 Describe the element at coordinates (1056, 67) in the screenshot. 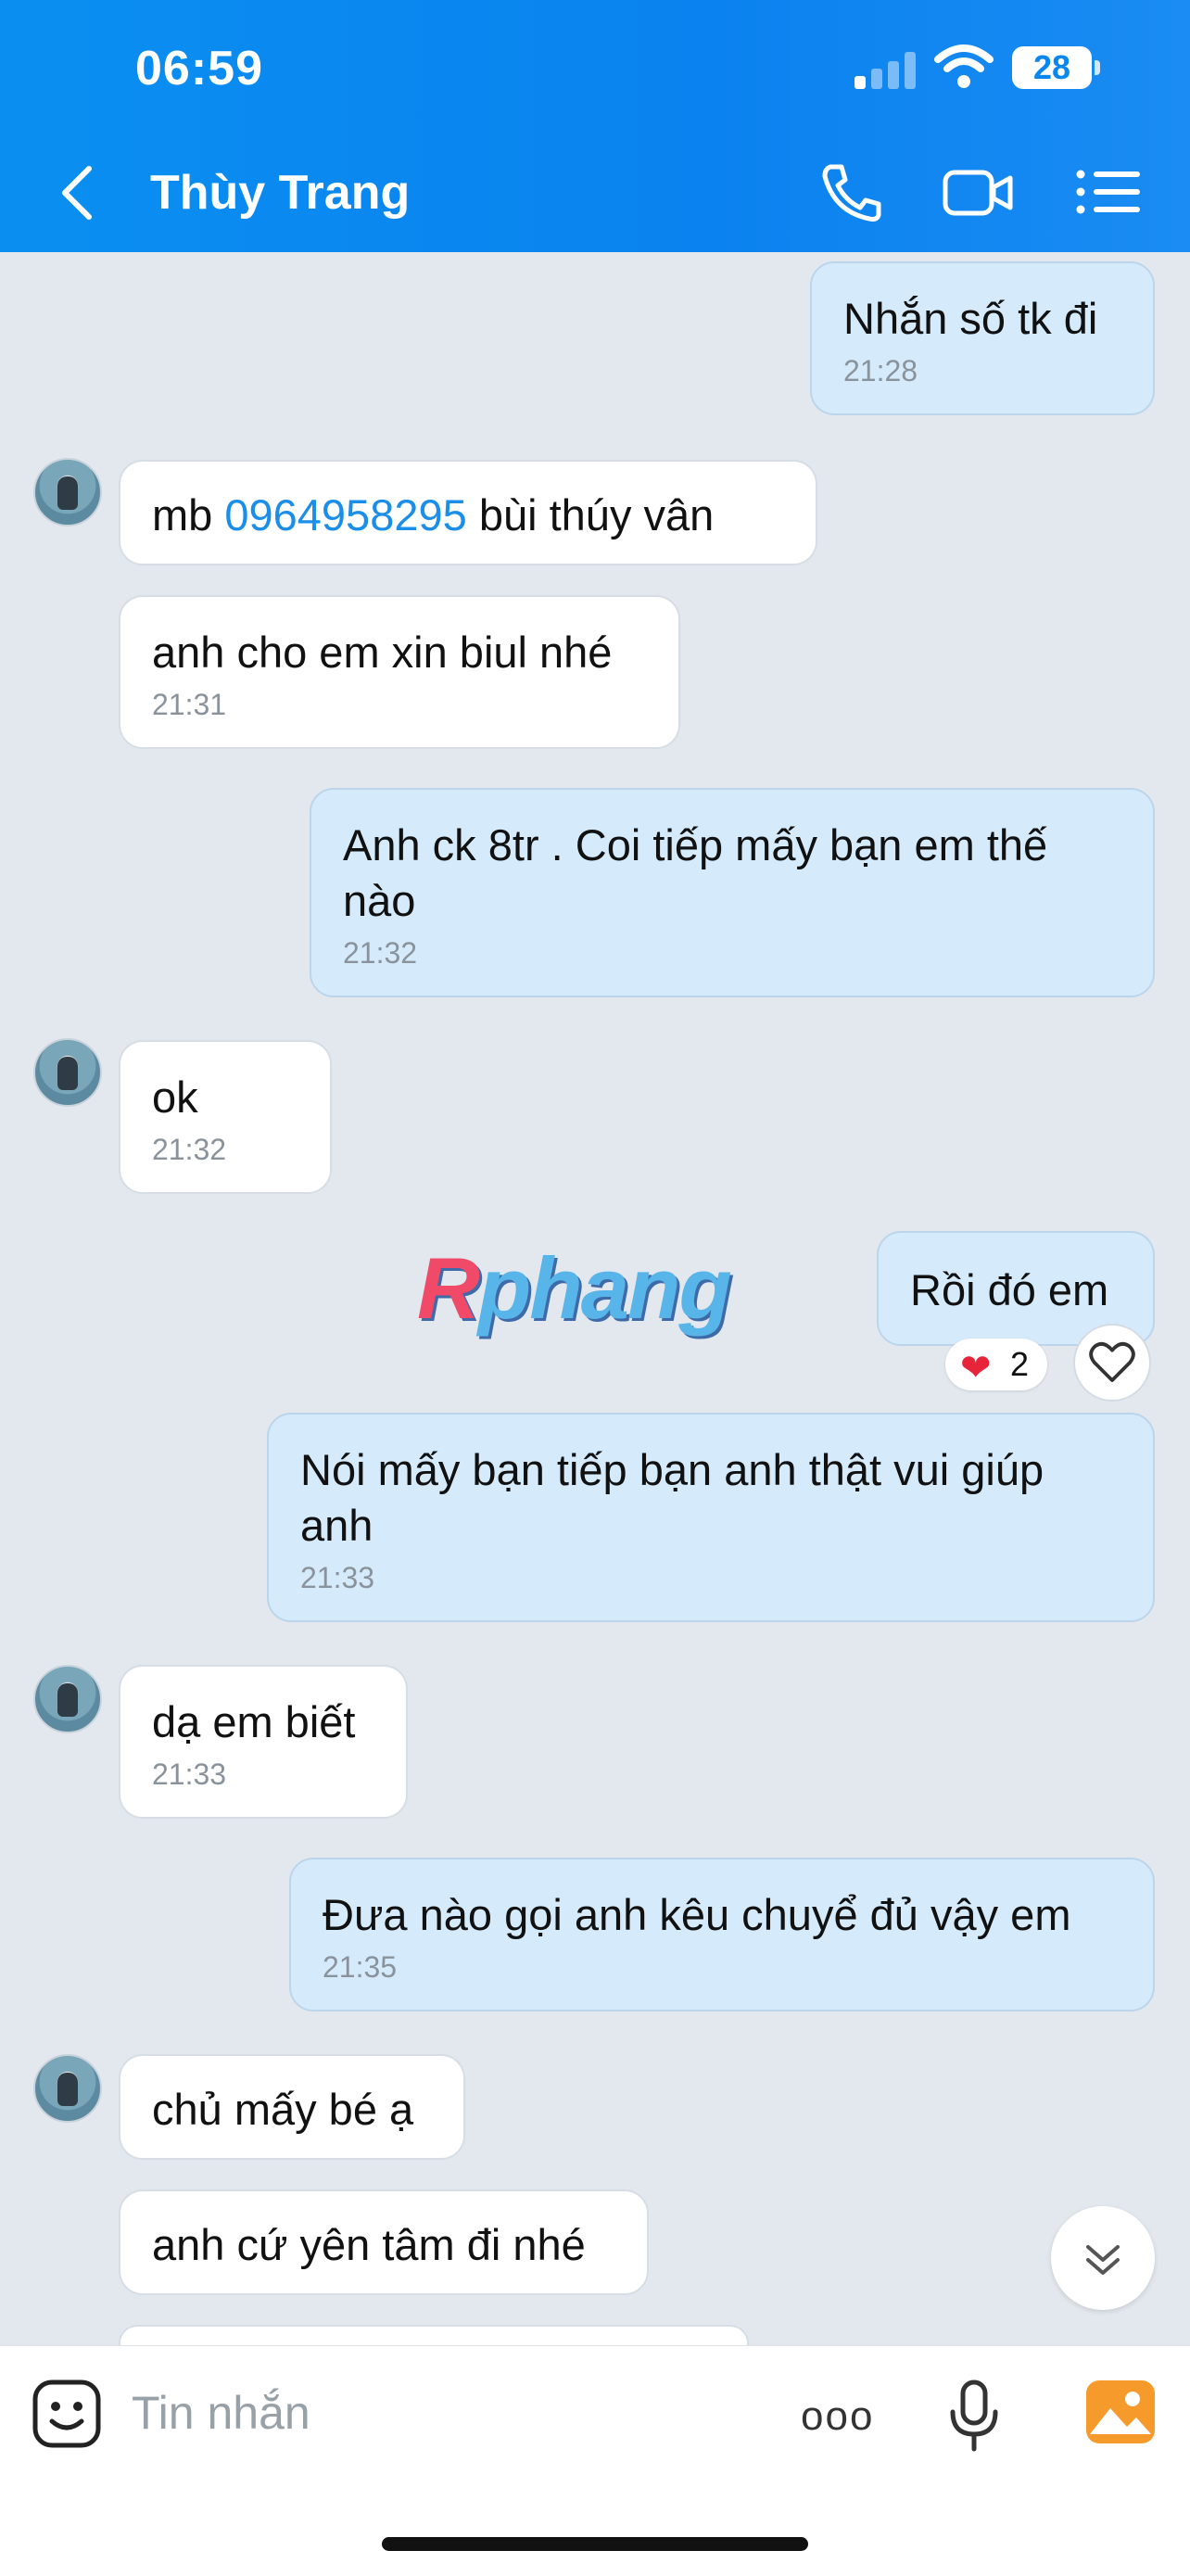

I see `battery-indicator: 28` at that location.